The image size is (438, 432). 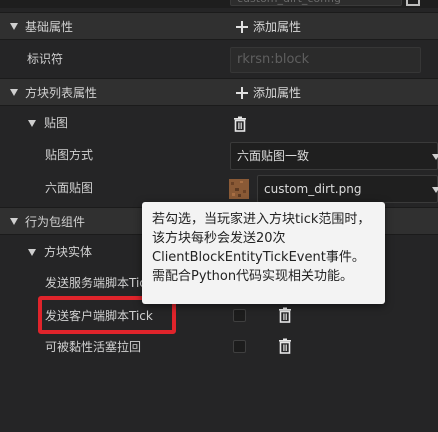 I want to click on entity-row-sticky-piston: 可被黏性活塞拉回, so click(x=219, y=347).